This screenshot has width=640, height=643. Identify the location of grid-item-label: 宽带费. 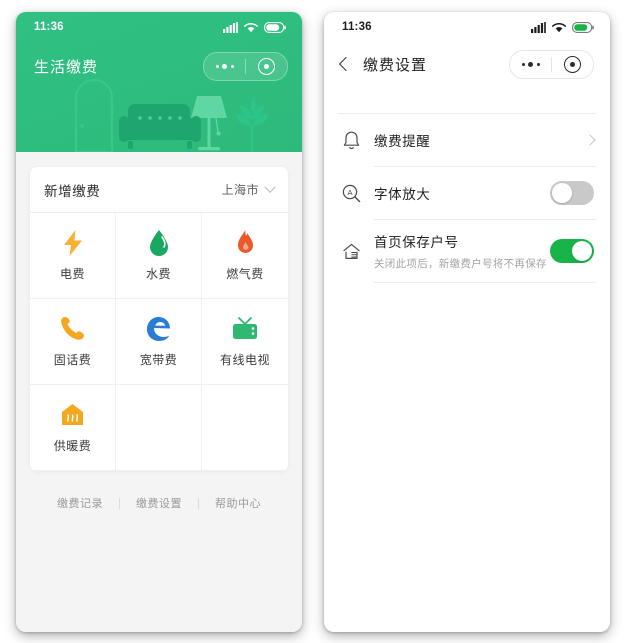
(158, 359).